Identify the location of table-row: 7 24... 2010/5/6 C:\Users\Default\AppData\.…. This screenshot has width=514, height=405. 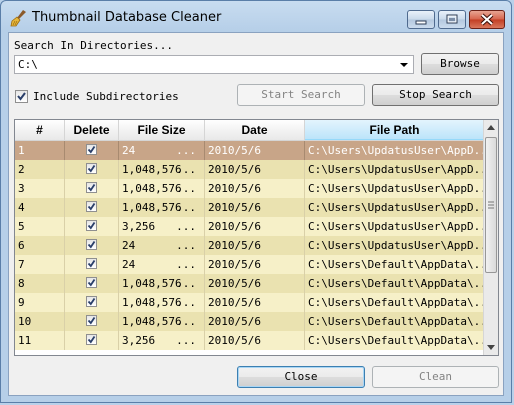
(250, 264).